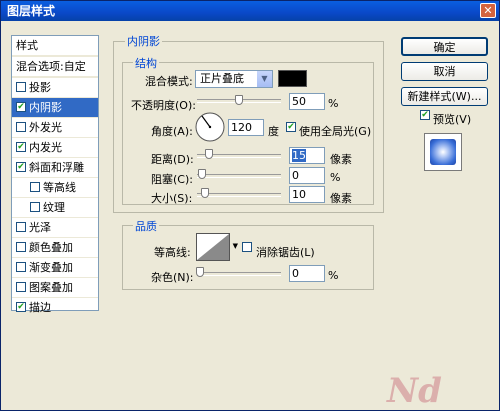 This screenshot has height=411, width=500. What do you see at coordinates (210, 127) in the screenshot?
I see `angle-dial` at bounding box center [210, 127].